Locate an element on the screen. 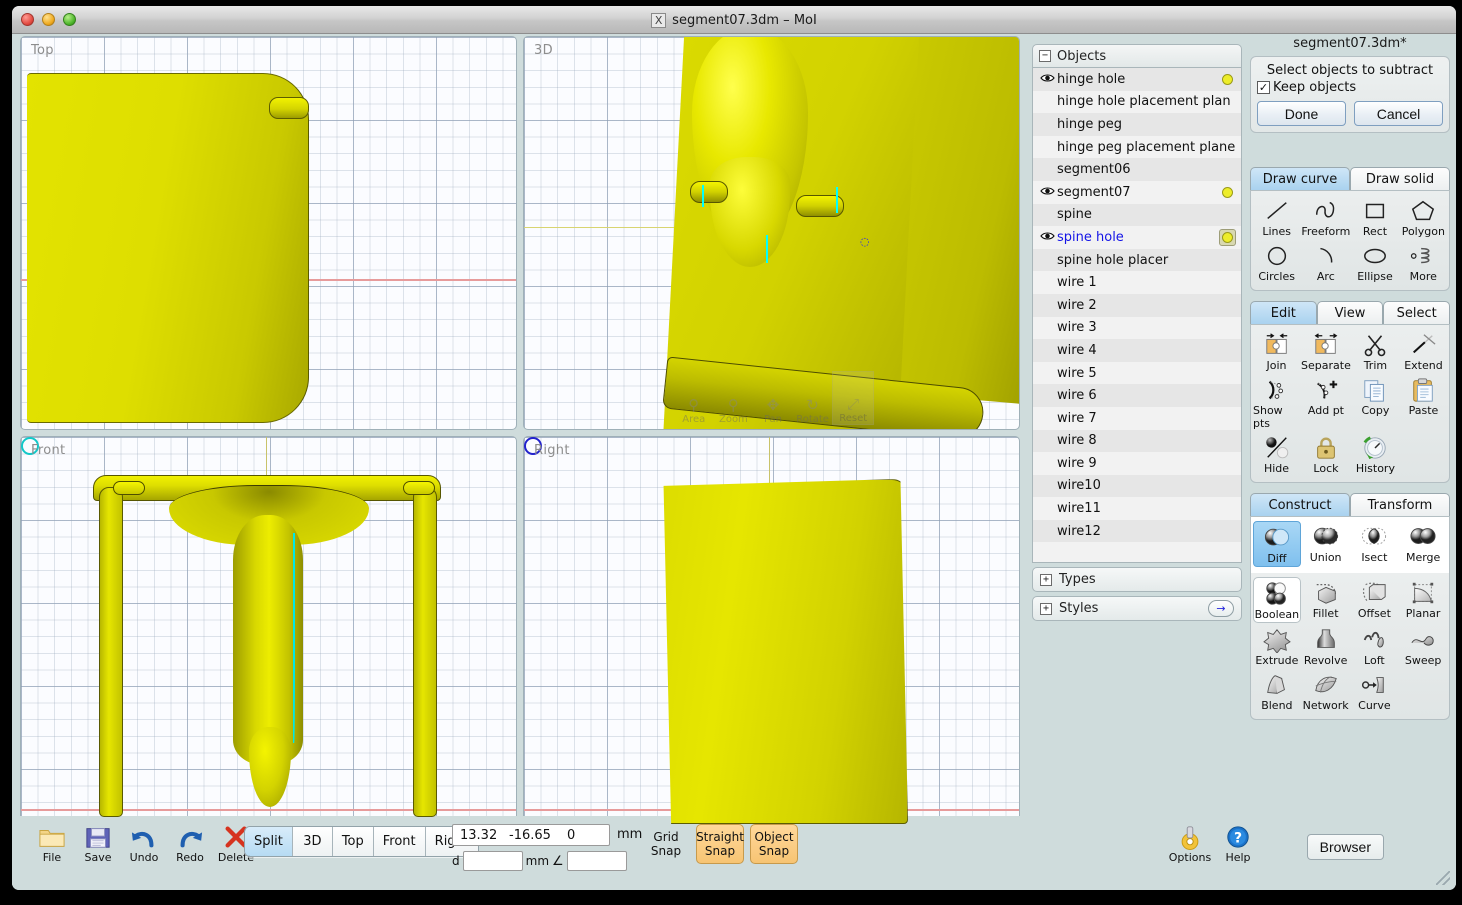  view-button-3d: 3D is located at coordinates (312, 841).